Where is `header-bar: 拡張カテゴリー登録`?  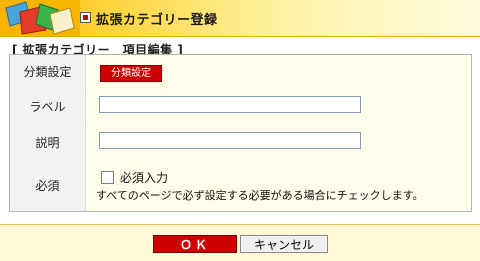
header-bar: 拡張カテゴリー登録 is located at coordinates (240, 18).